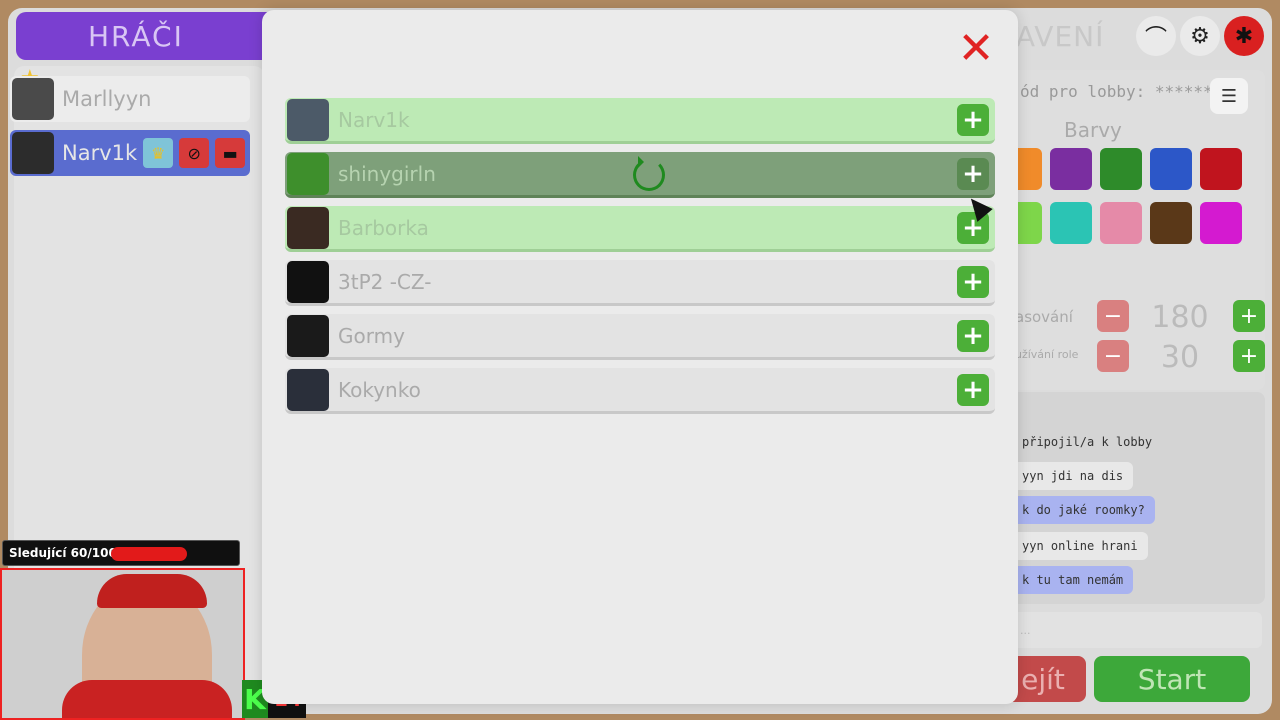  Describe the element at coordinates (230, 153) in the screenshot. I see `ban-icon: ▬` at that location.